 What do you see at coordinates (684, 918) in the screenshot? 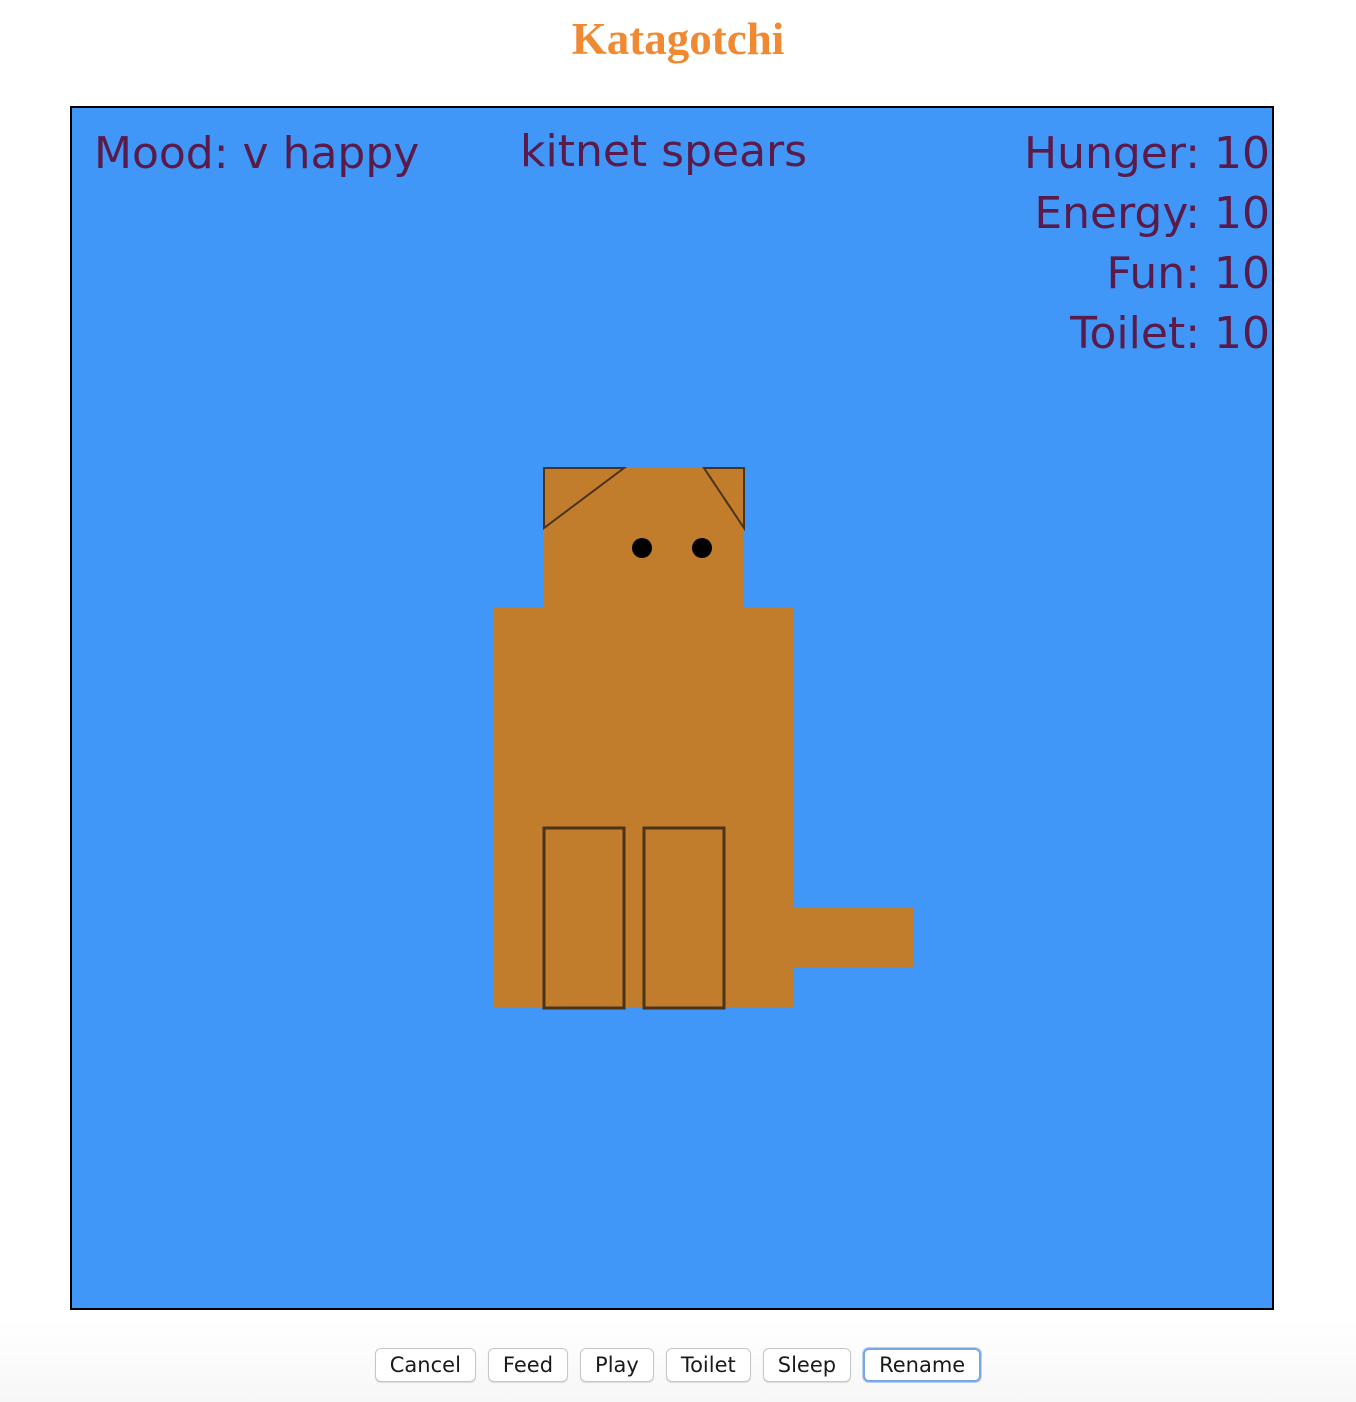
I see `cat-right-leg` at bounding box center [684, 918].